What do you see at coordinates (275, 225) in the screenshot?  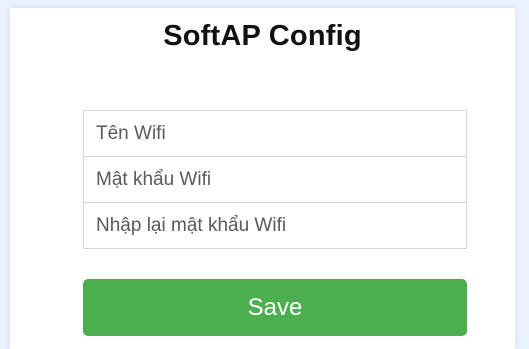 I see `wifi-password-confirm-input` at bounding box center [275, 225].